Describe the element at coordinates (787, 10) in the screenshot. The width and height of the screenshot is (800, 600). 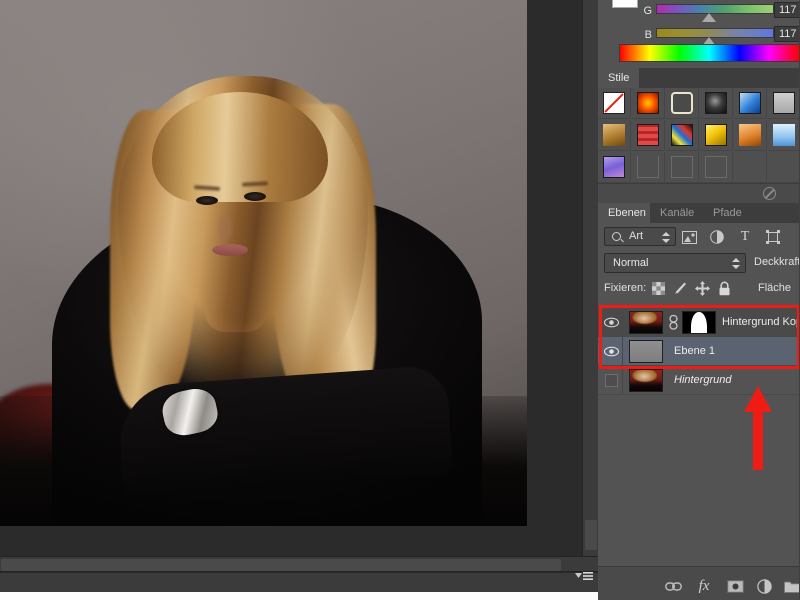
I see `green-value-field: 117` at that location.